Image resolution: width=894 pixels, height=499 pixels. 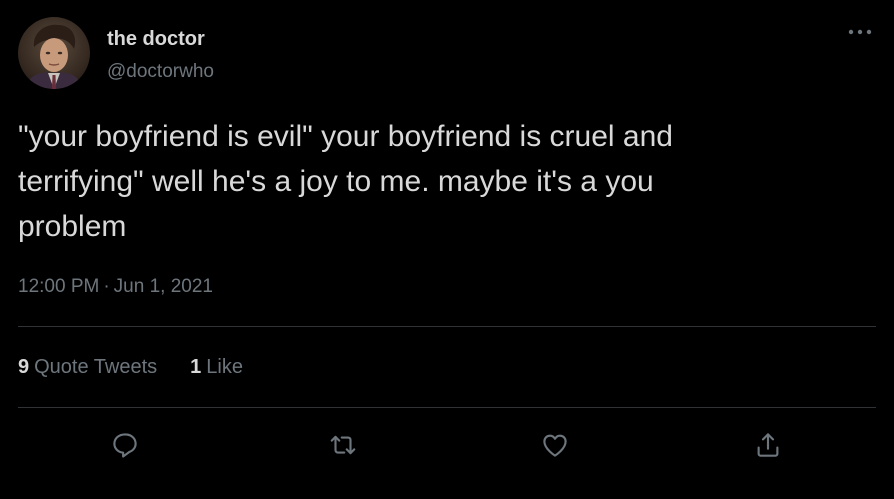 What do you see at coordinates (224, 367) in the screenshot?
I see `likes-label: Like` at bounding box center [224, 367].